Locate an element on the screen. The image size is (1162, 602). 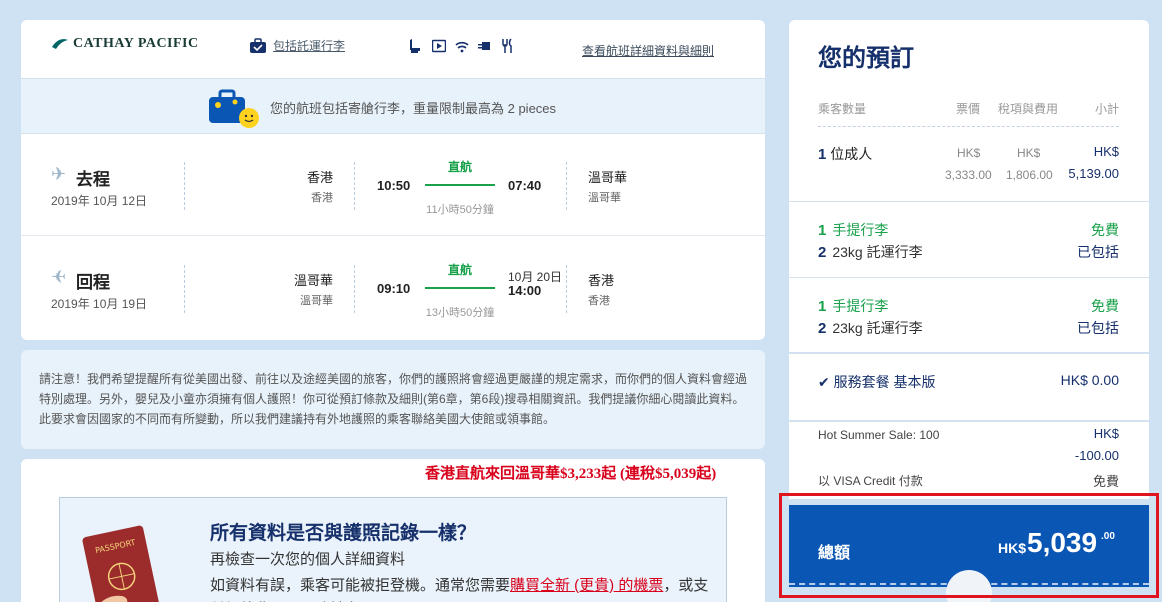
departure-time: 10:50 is located at coordinates (394, 185).